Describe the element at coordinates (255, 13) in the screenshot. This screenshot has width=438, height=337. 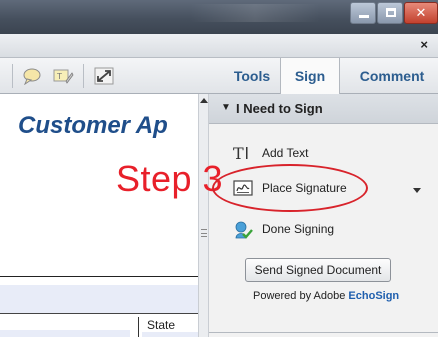
I see `titlebar-blur` at that location.